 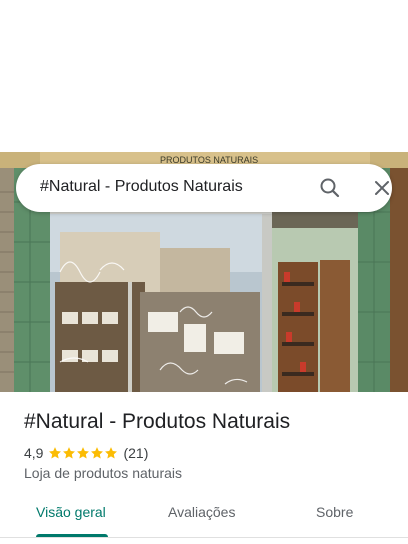 I want to click on tabs-divider, so click(x=204, y=537).